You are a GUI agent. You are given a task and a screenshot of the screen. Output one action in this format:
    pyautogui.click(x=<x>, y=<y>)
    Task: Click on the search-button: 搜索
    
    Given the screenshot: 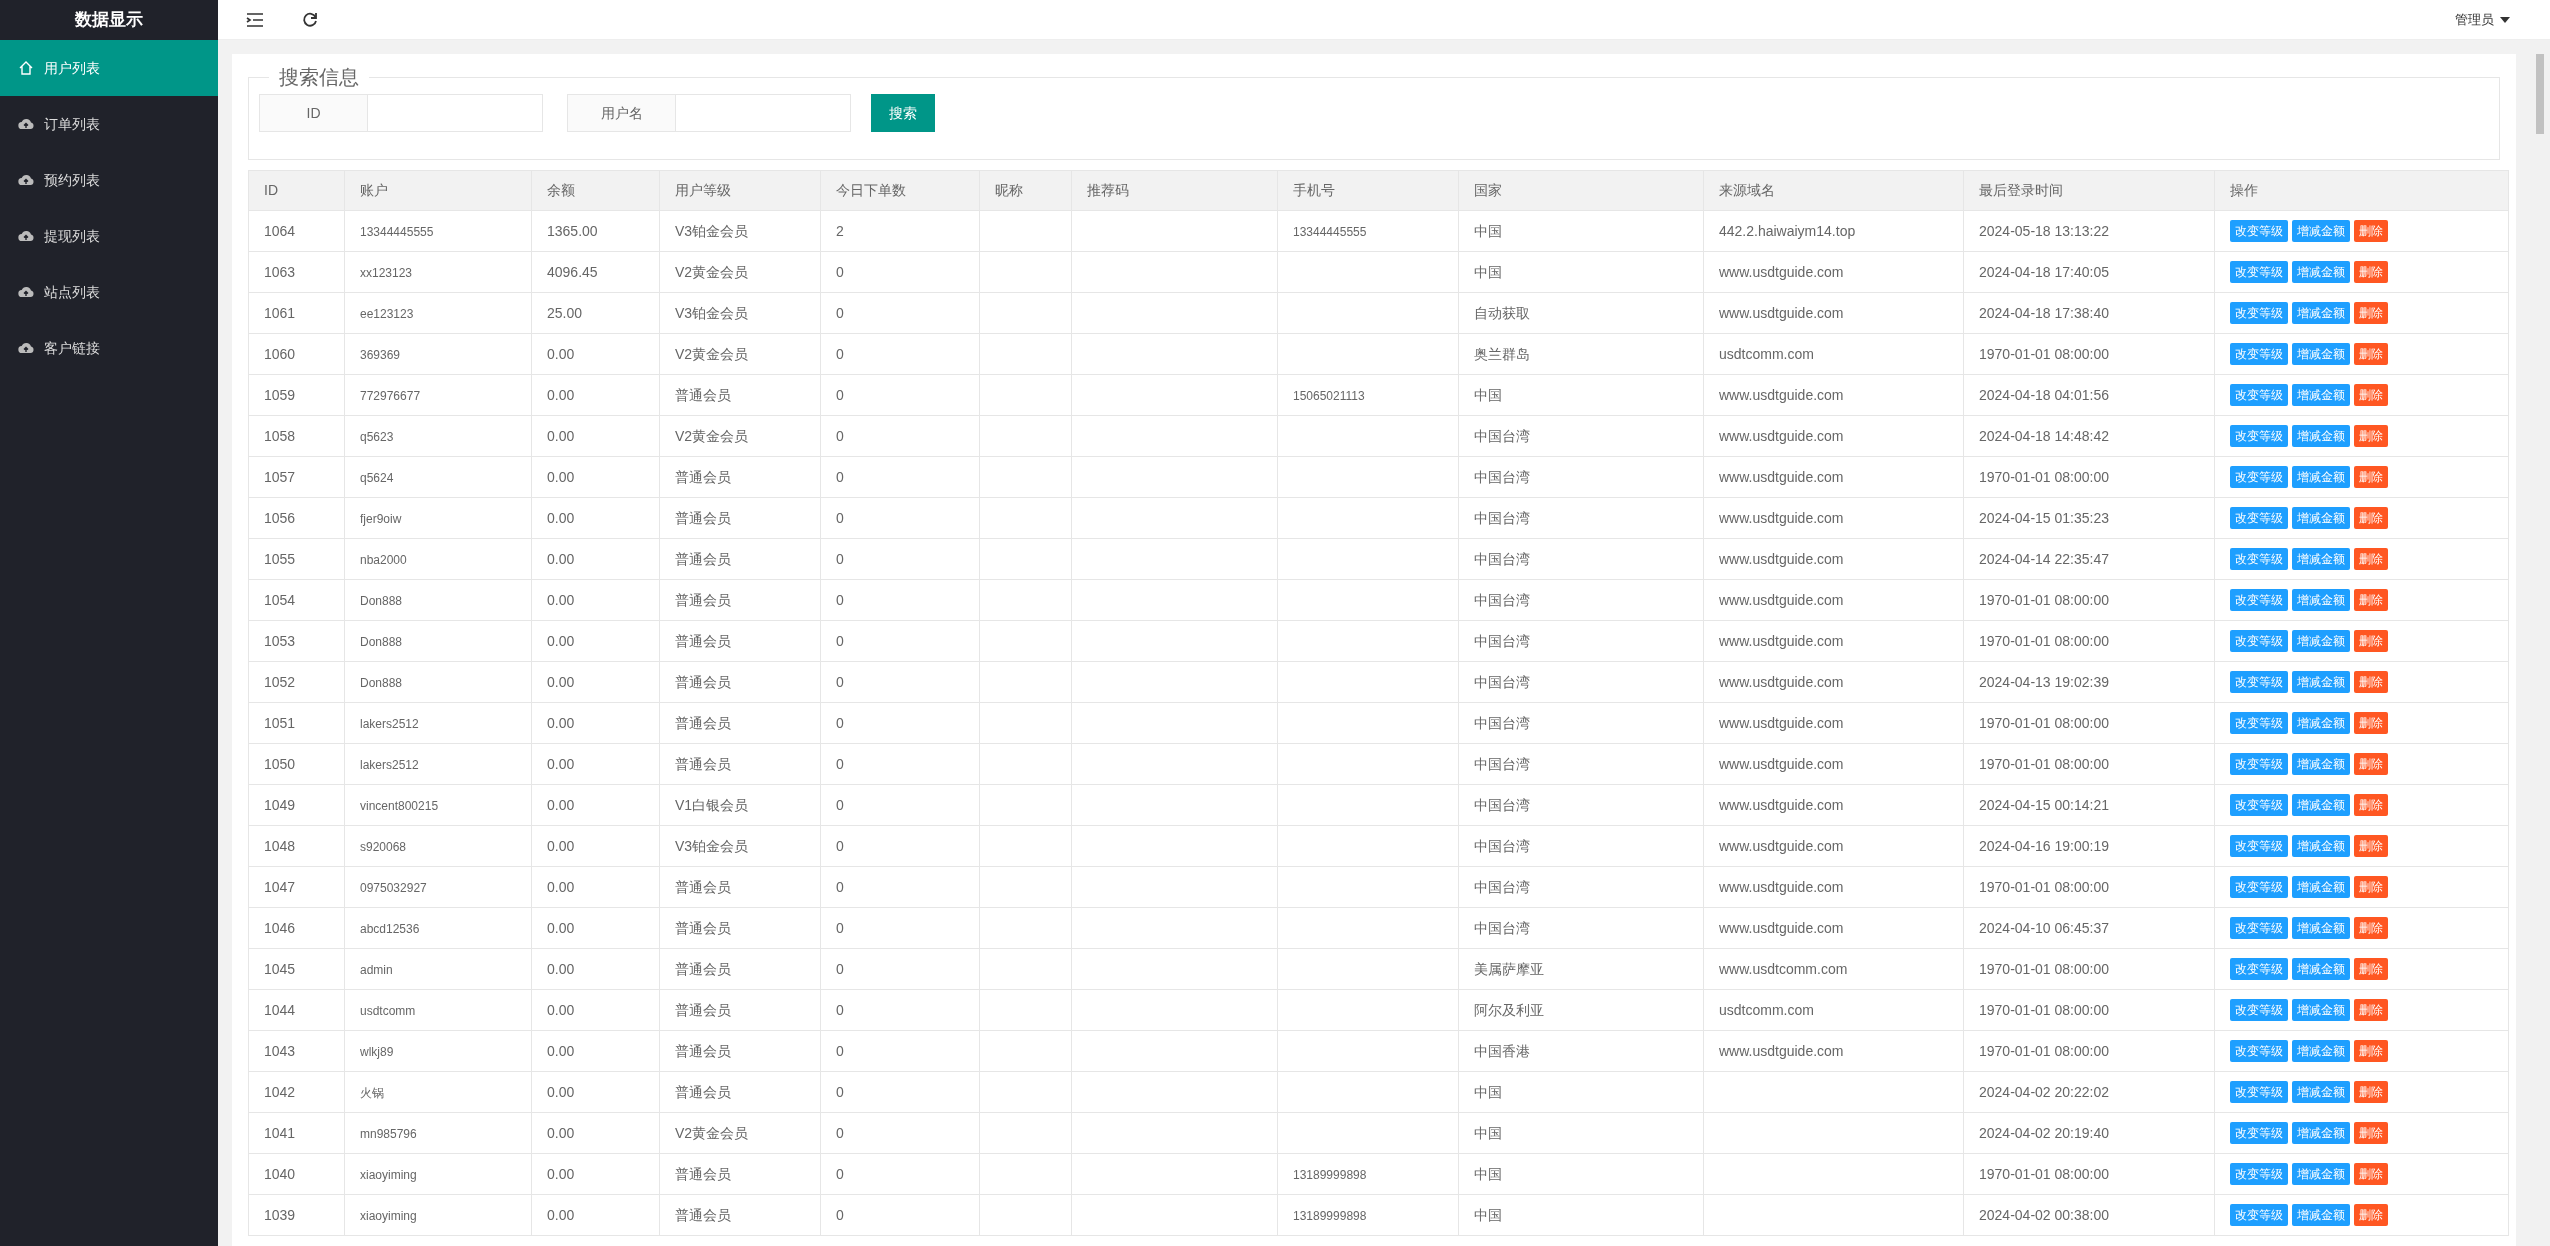 What is the action you would take?
    pyautogui.click(x=903, y=113)
    